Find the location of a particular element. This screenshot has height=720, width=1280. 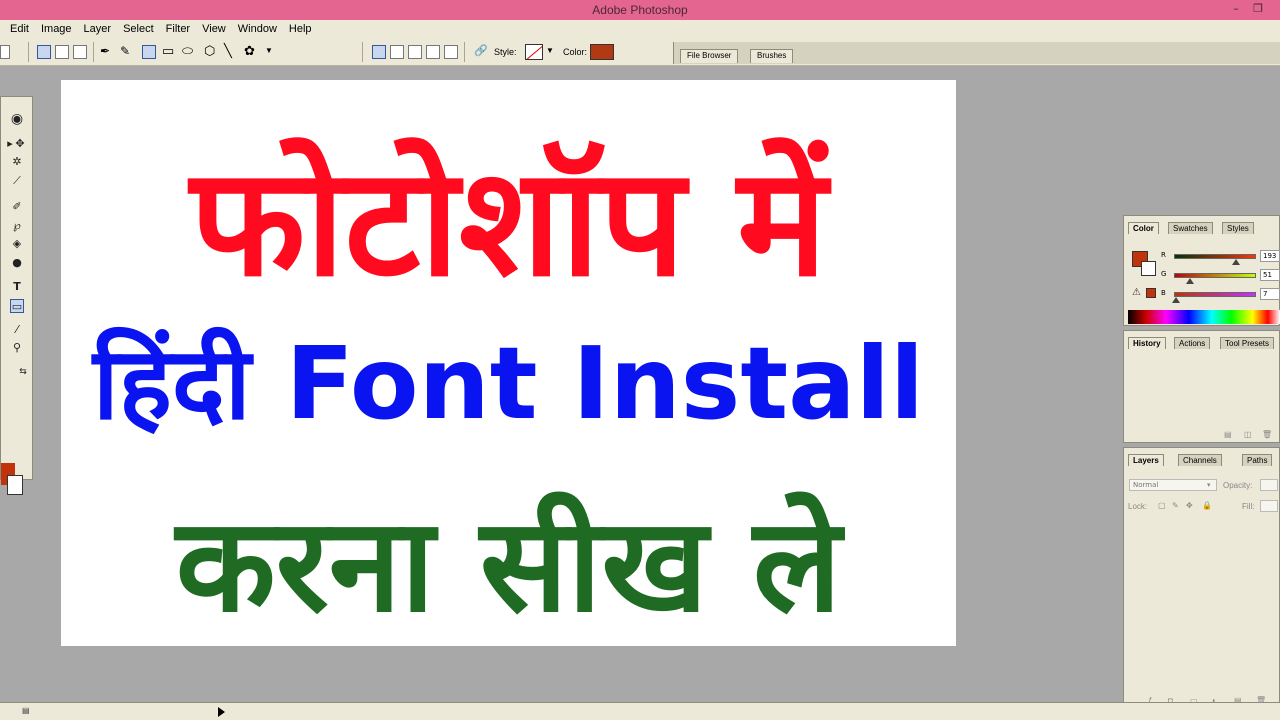

fill-label: Fill: is located at coordinates (1248, 506).